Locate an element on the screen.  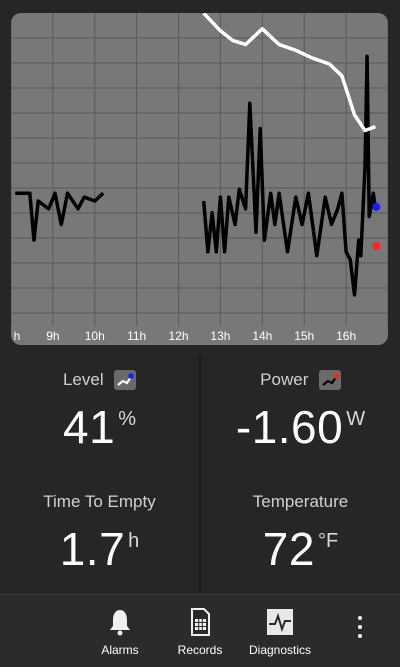
x-tick-label: 9h is located at coordinates (52, 336).